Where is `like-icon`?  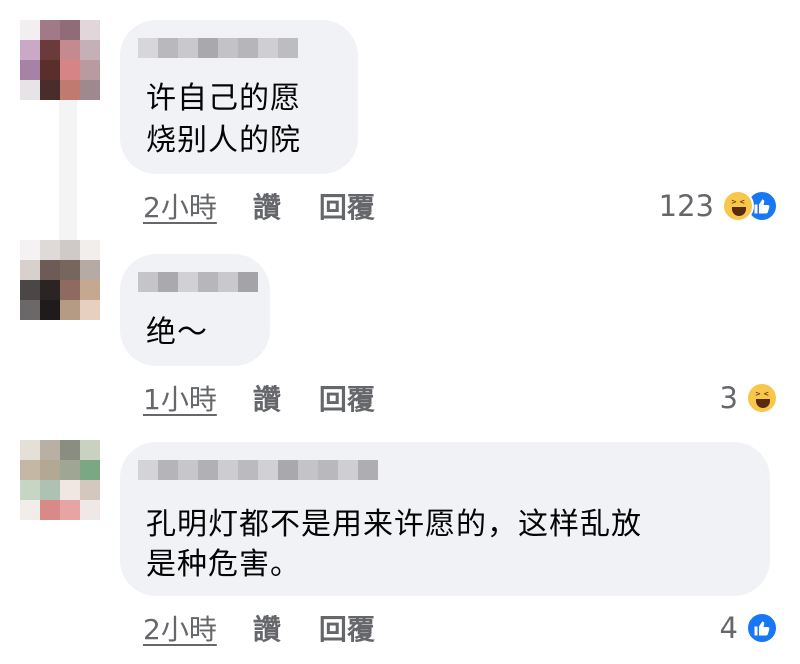
like-icon is located at coordinates (762, 628).